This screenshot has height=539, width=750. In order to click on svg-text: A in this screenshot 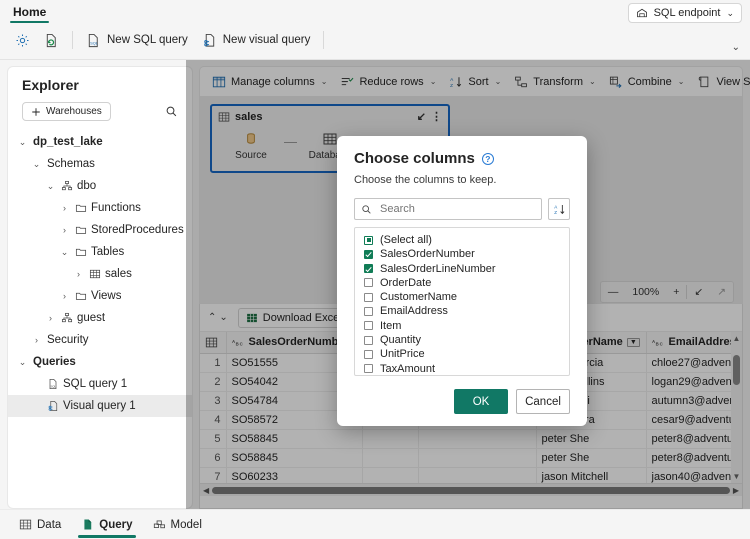, I will do `click(556, 206)`.